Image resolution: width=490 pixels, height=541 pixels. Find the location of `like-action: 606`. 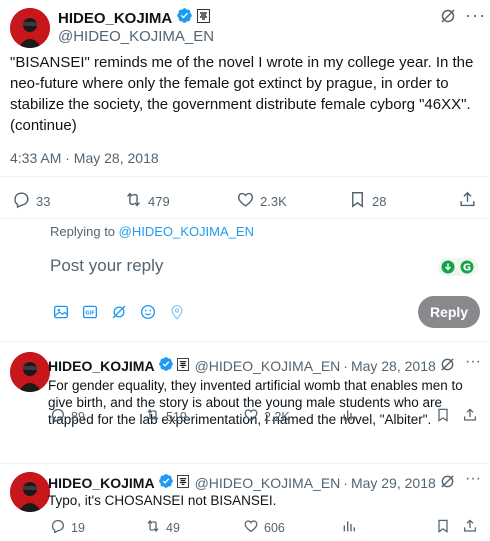

like-action: 606 is located at coordinates (264, 527).